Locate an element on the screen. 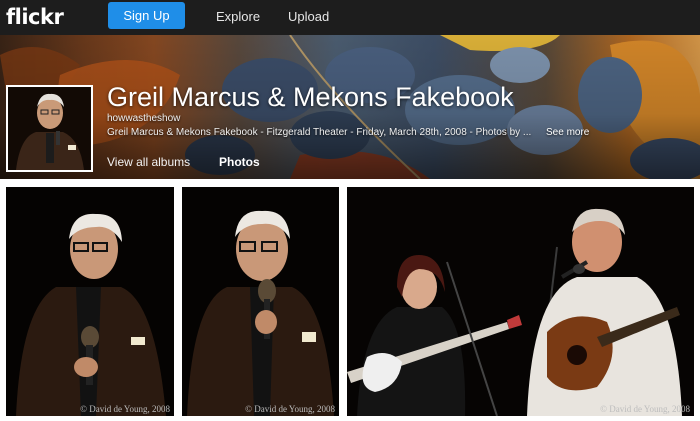 The image size is (700, 421). album-title: Greil Marcus & Mekons Fakebook is located at coordinates (310, 97).